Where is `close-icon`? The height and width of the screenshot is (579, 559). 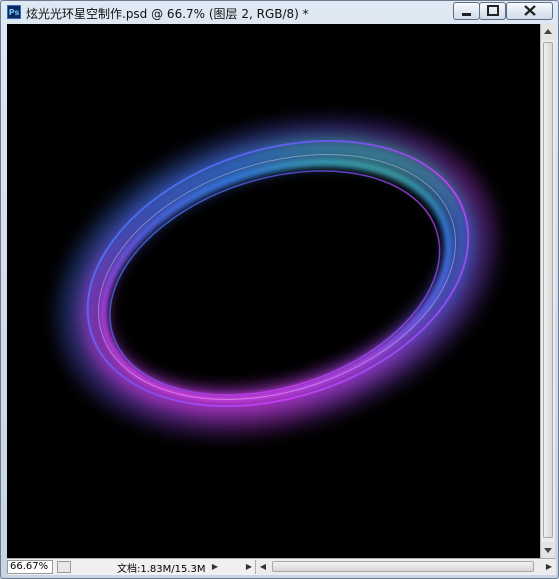
close-icon is located at coordinates (530, 10).